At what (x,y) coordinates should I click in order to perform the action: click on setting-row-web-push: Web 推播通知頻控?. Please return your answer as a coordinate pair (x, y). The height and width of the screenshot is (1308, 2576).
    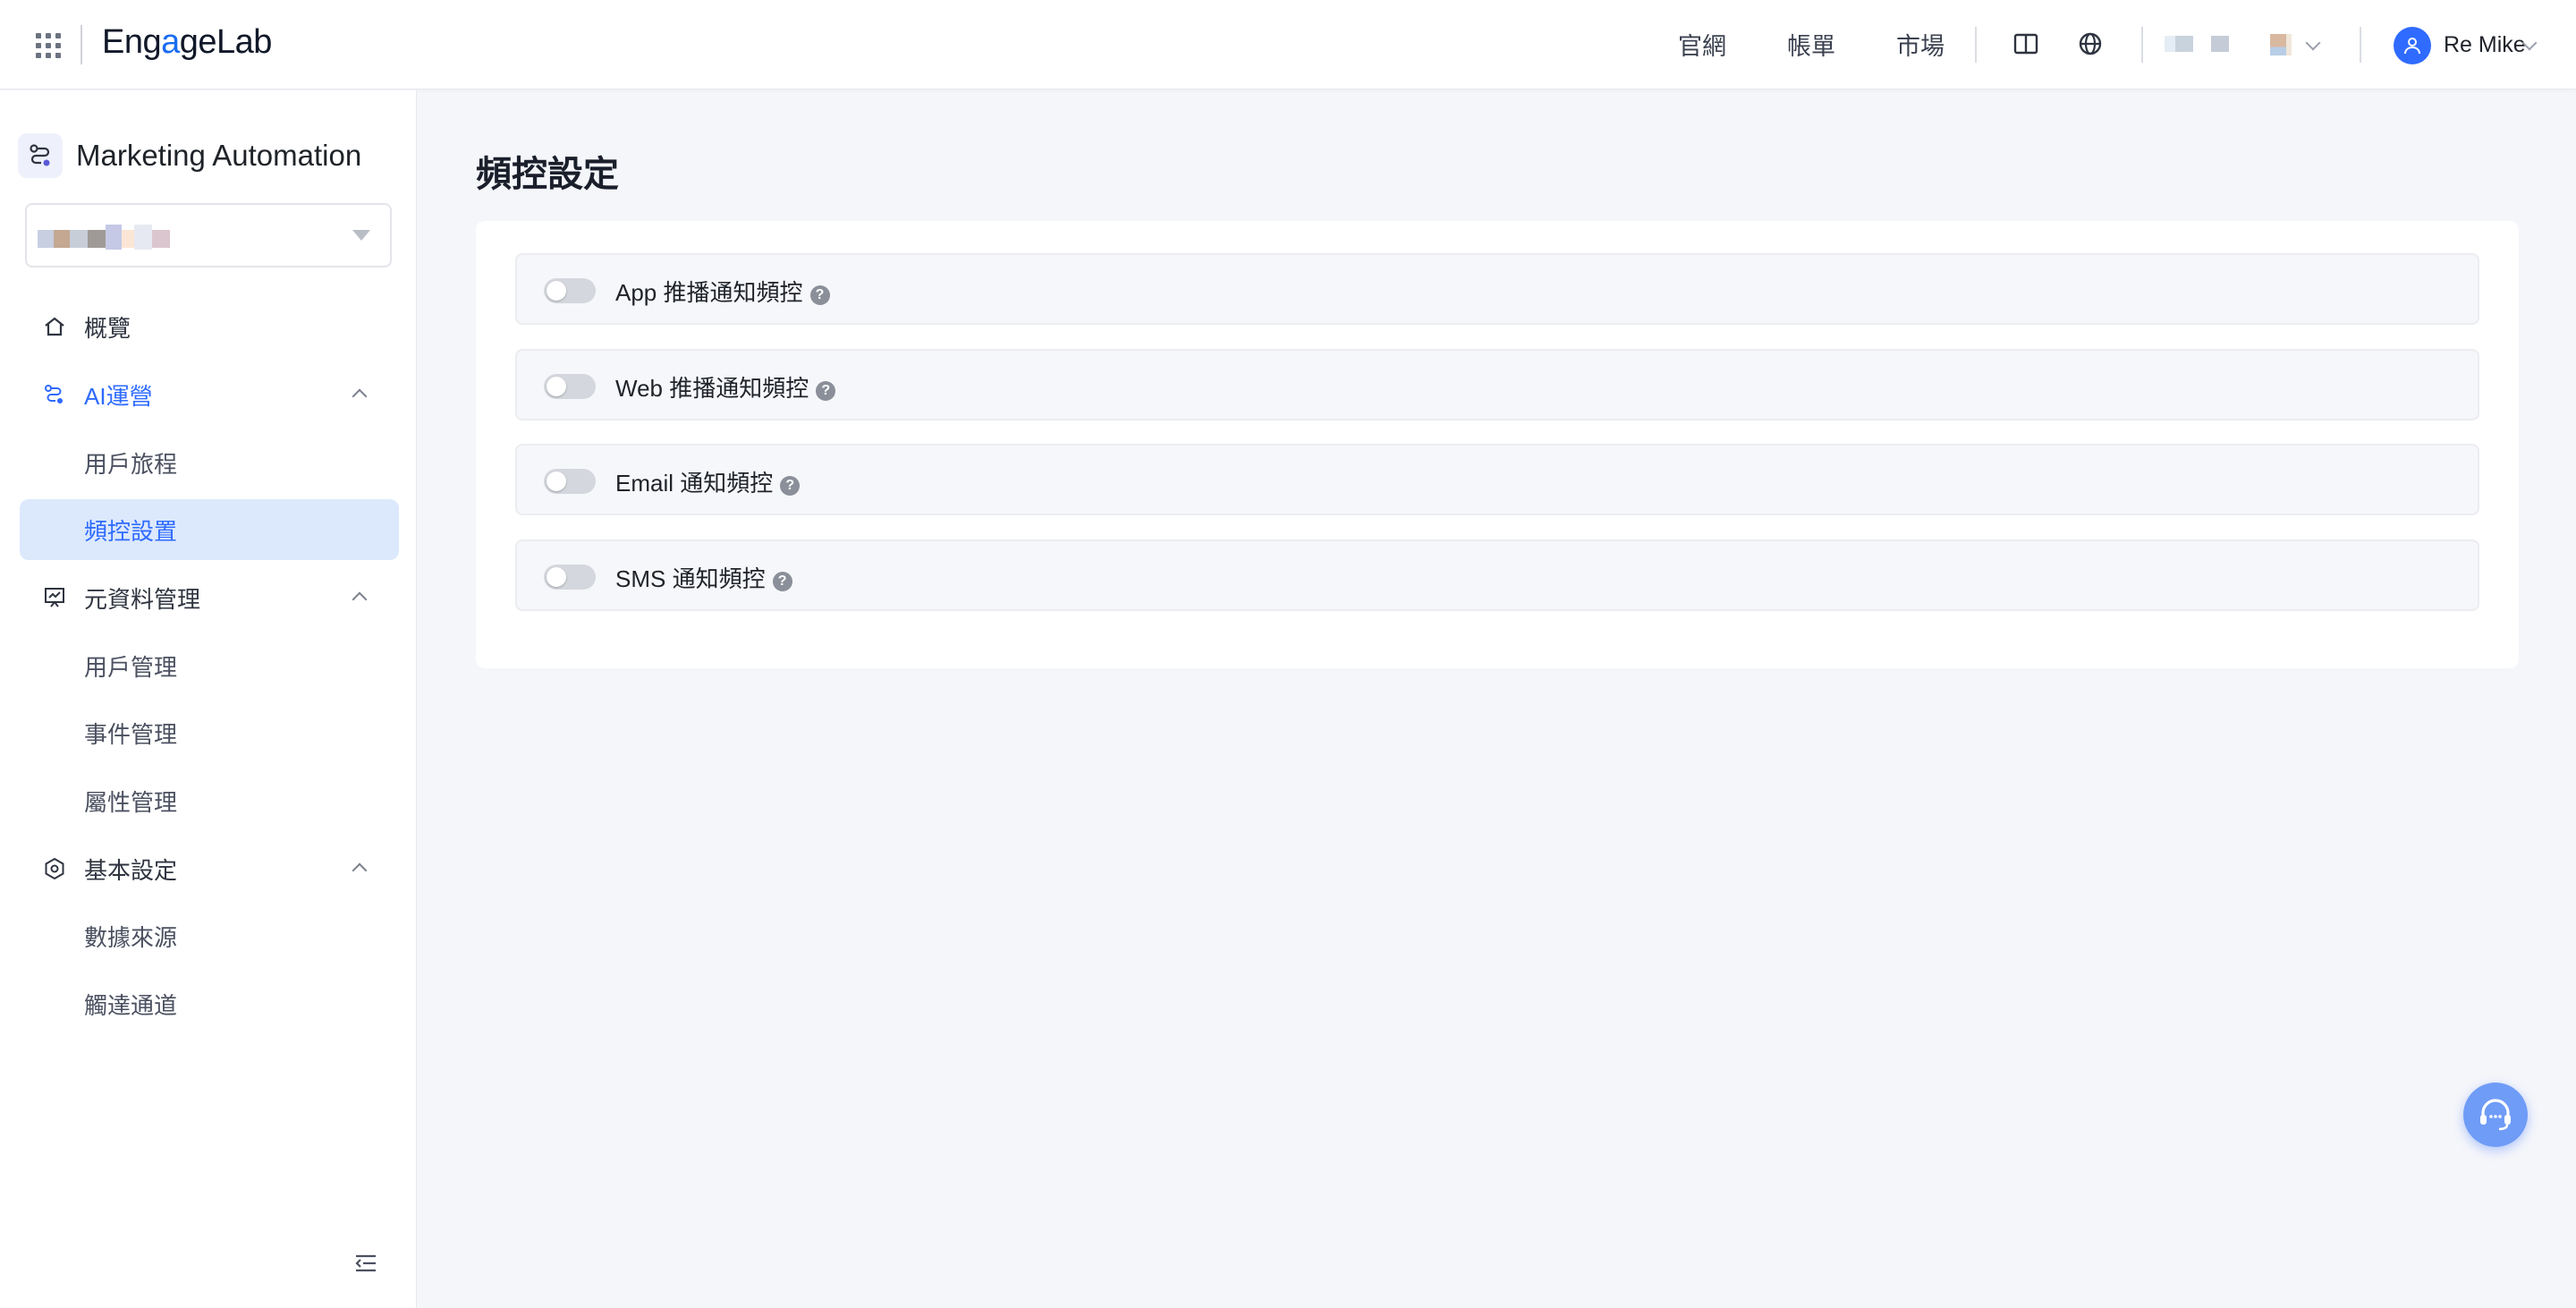
    Looking at the image, I should click on (1497, 384).